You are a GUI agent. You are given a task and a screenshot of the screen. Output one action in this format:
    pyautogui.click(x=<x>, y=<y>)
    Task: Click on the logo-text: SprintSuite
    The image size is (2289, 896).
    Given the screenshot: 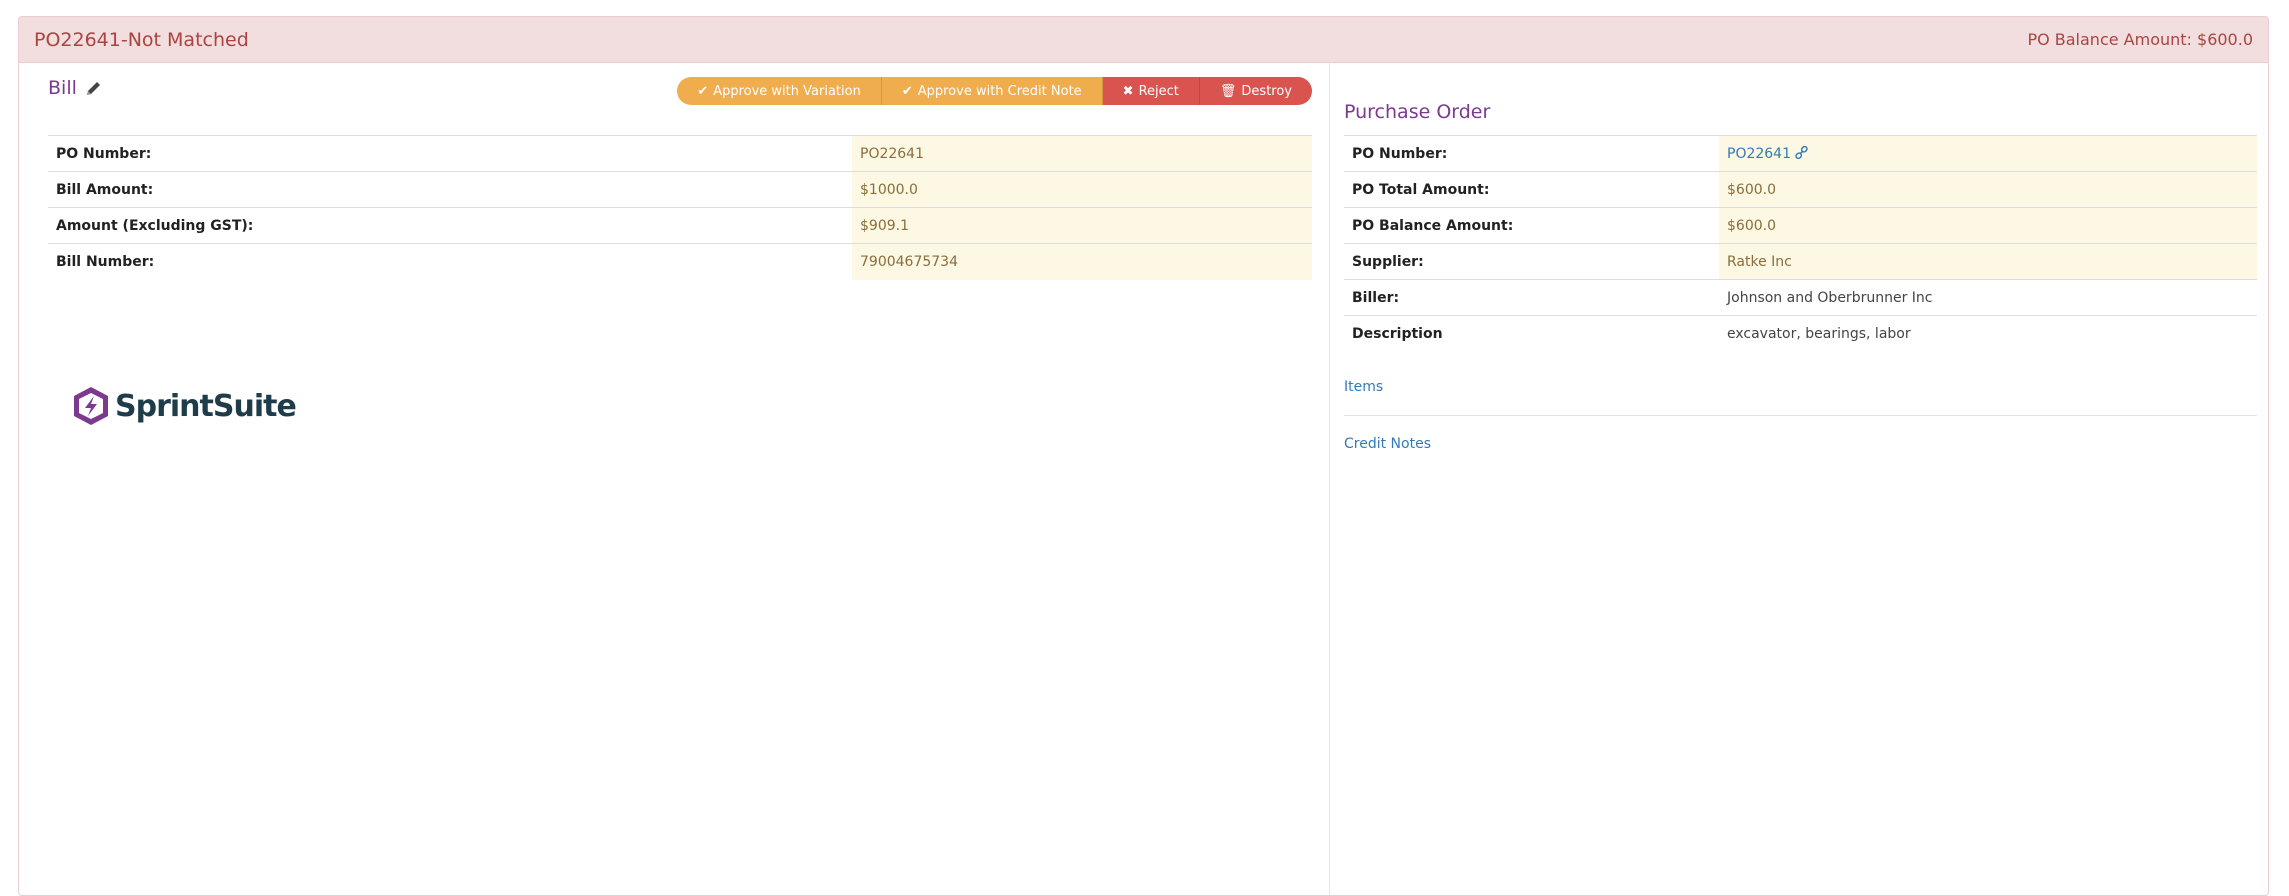 What is the action you would take?
    pyautogui.click(x=206, y=406)
    